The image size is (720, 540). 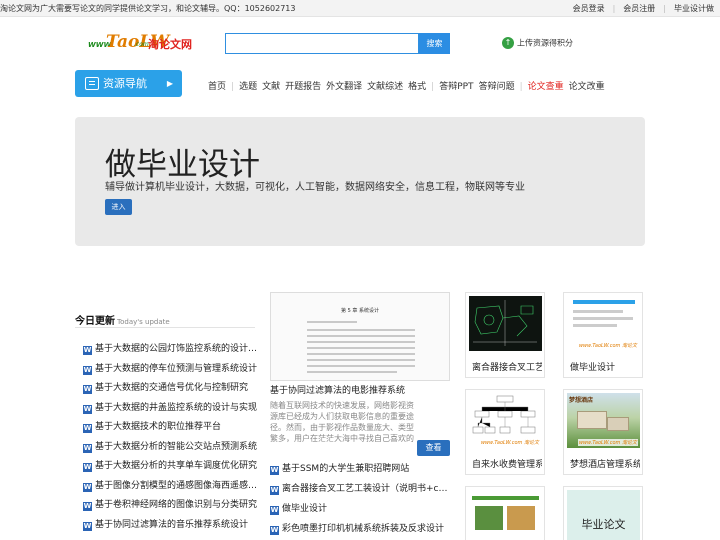 What do you see at coordinates (303, 87) in the screenshot?
I see `menu-item-proposal: 开题报告` at bounding box center [303, 87].